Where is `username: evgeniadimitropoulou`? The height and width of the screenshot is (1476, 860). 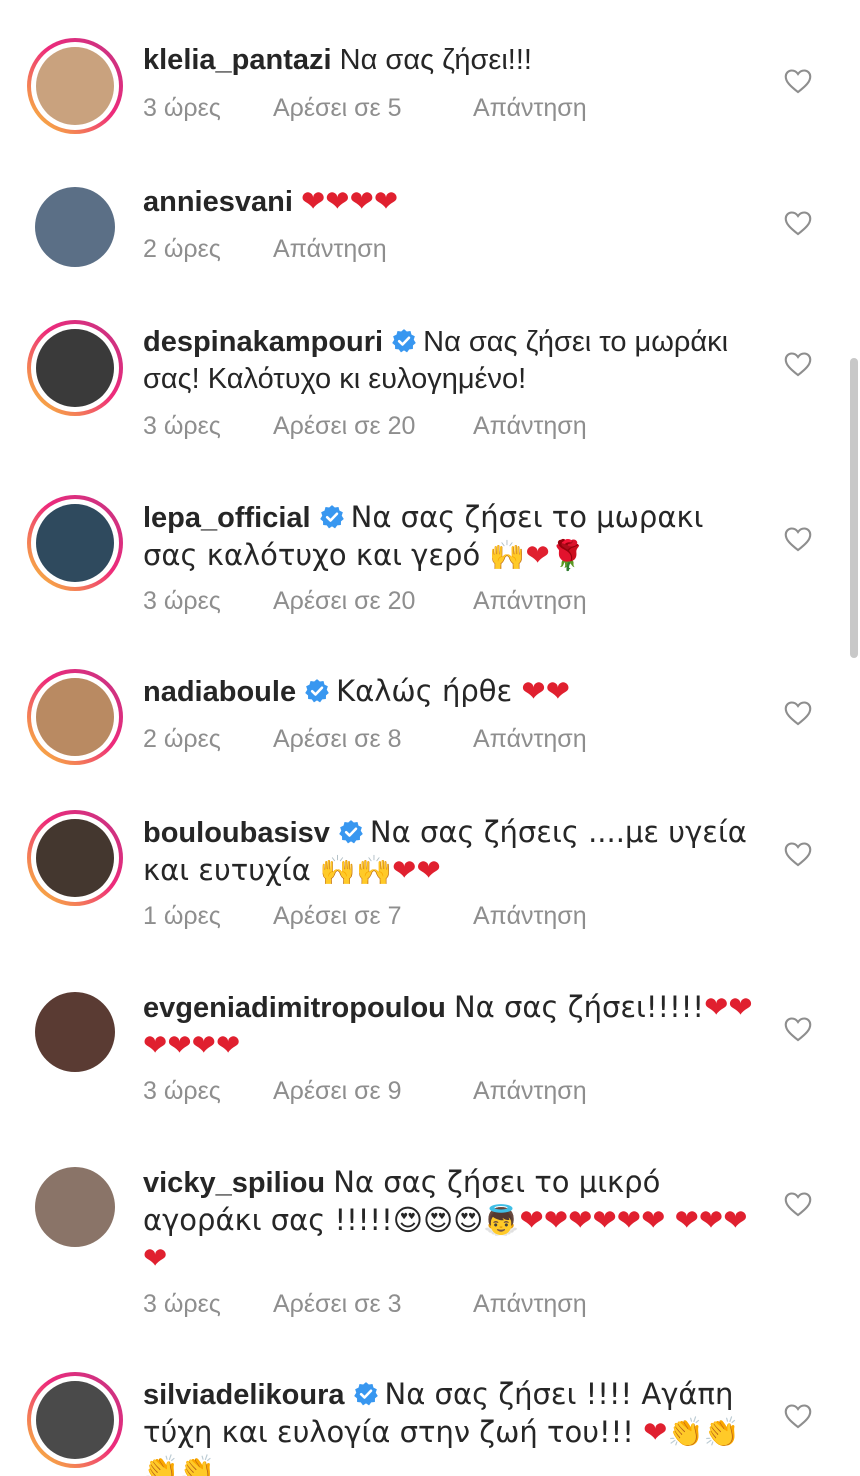
username: evgeniadimitropoulou is located at coordinates (294, 1008).